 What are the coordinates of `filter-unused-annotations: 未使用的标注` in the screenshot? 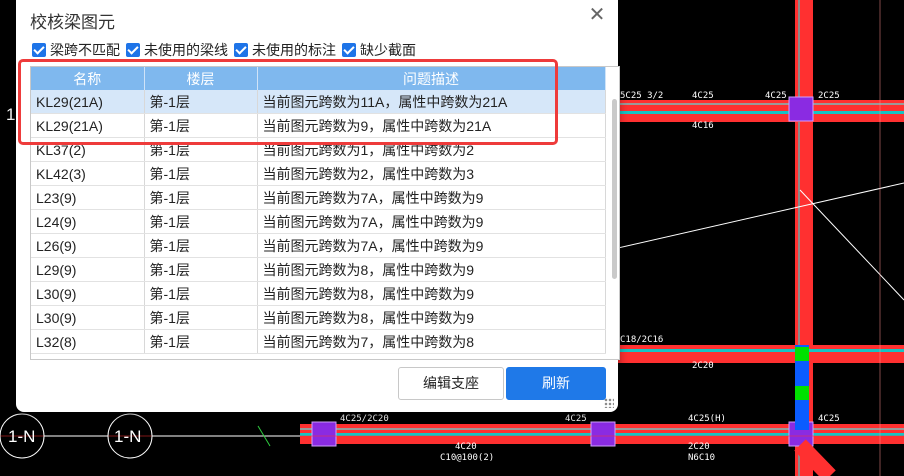 It's located at (285, 50).